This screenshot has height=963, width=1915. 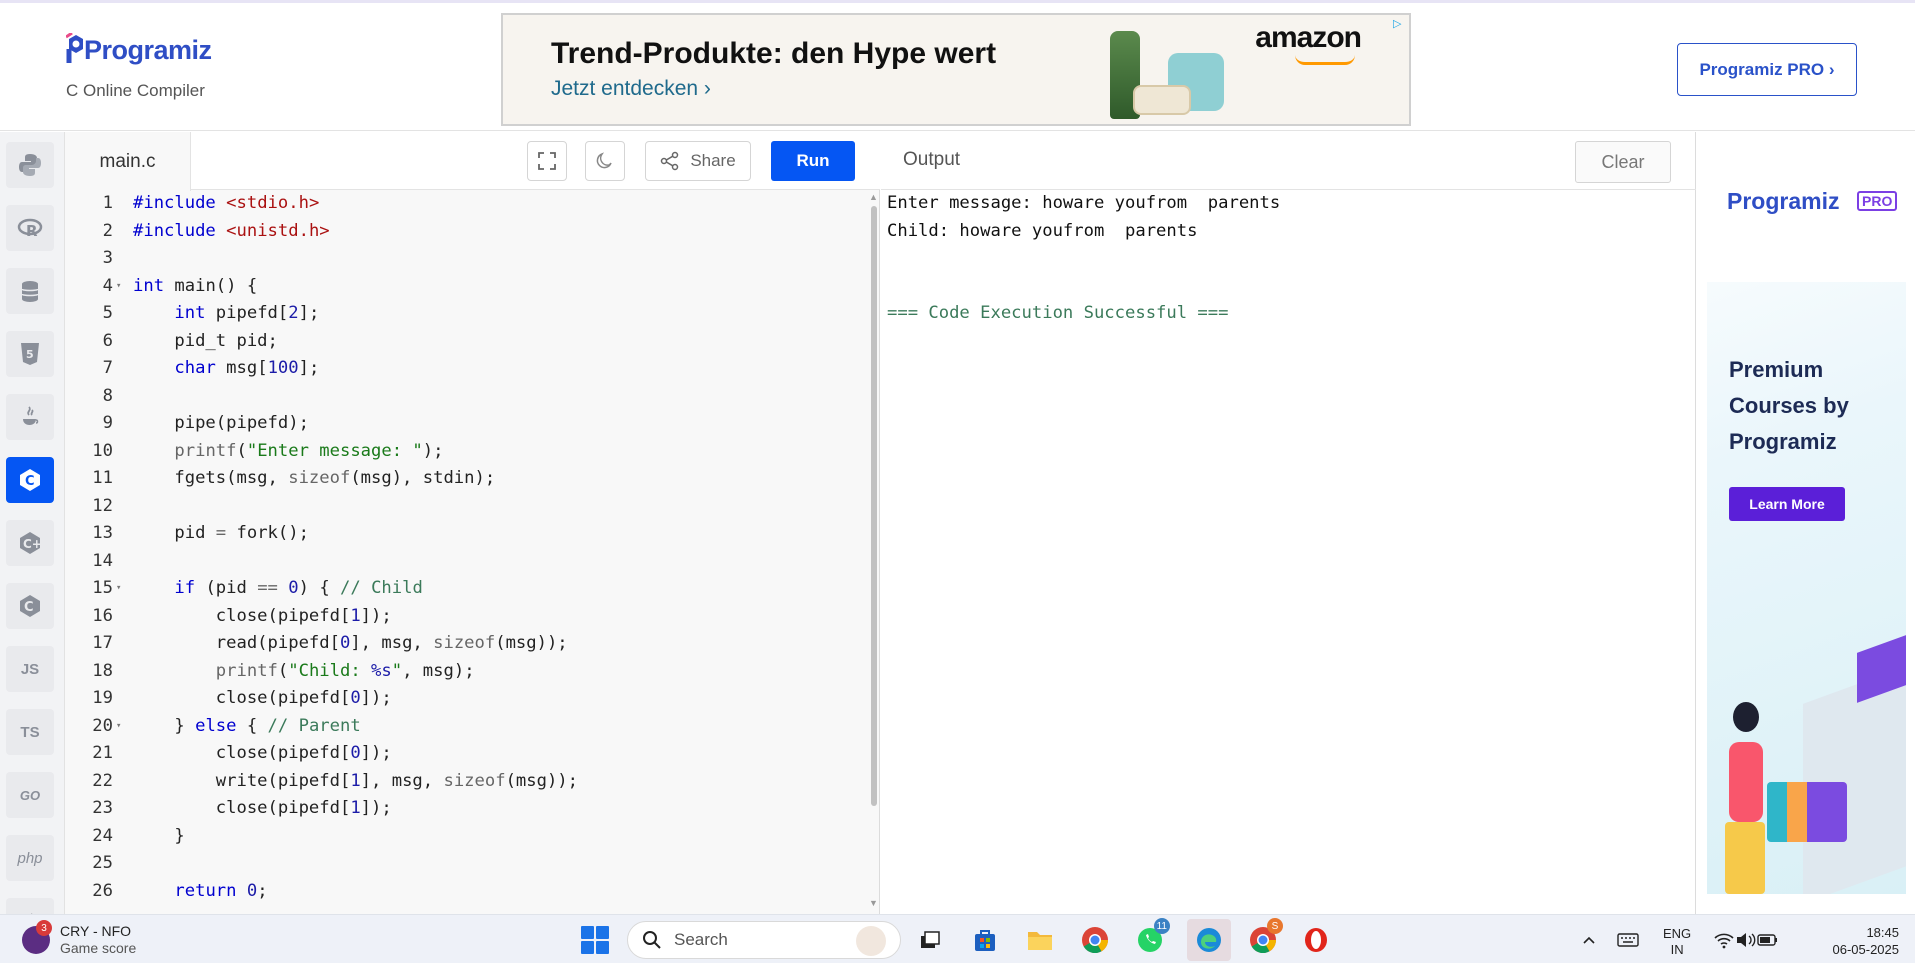 What do you see at coordinates (465, 424) in the screenshot?
I see `code-line: 9 pipe(pipefd);` at bounding box center [465, 424].